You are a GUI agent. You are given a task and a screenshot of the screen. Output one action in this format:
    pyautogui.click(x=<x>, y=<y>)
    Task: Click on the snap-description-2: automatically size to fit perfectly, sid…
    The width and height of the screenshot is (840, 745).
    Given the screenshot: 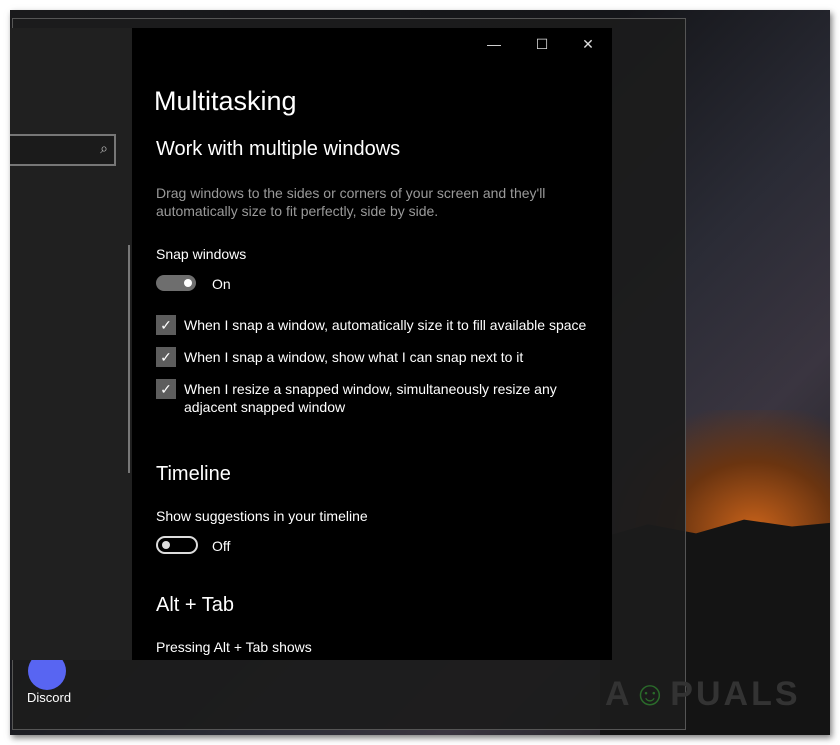 What is the action you would take?
    pyautogui.click(x=297, y=211)
    